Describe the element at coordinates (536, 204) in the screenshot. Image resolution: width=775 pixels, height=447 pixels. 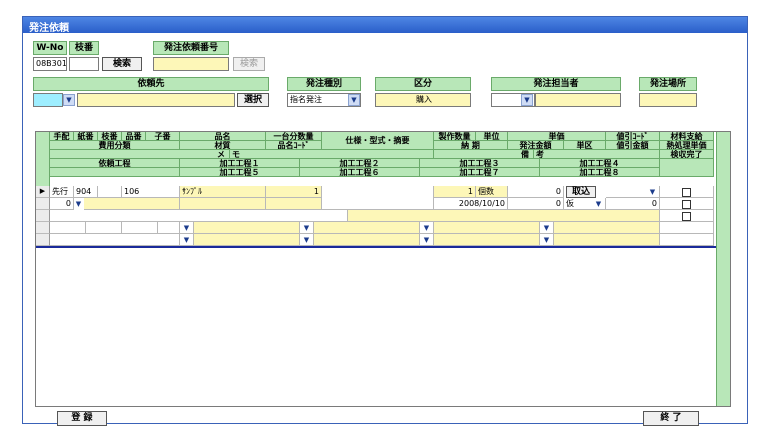
I see `cell-amount: 0` at that location.